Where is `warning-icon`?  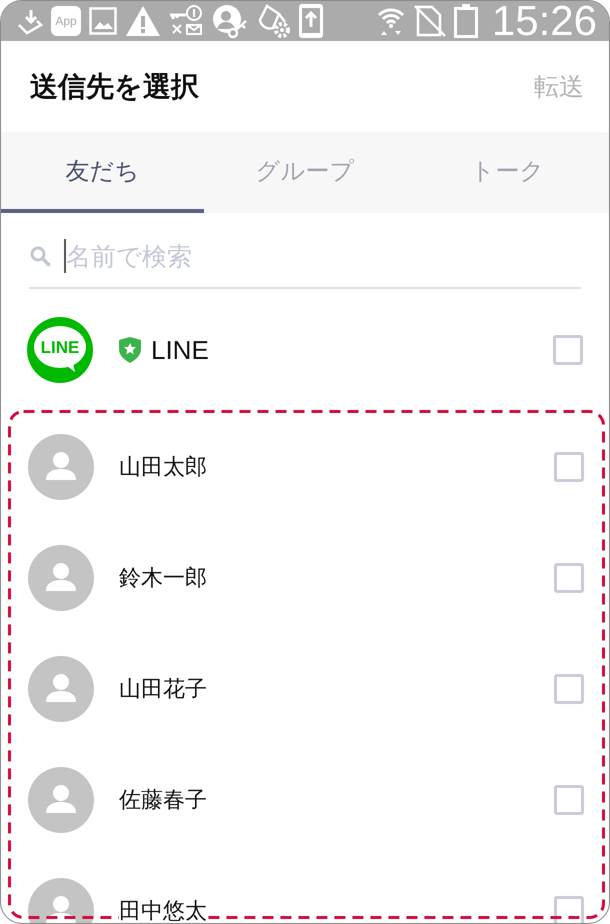
warning-icon is located at coordinates (143, 21).